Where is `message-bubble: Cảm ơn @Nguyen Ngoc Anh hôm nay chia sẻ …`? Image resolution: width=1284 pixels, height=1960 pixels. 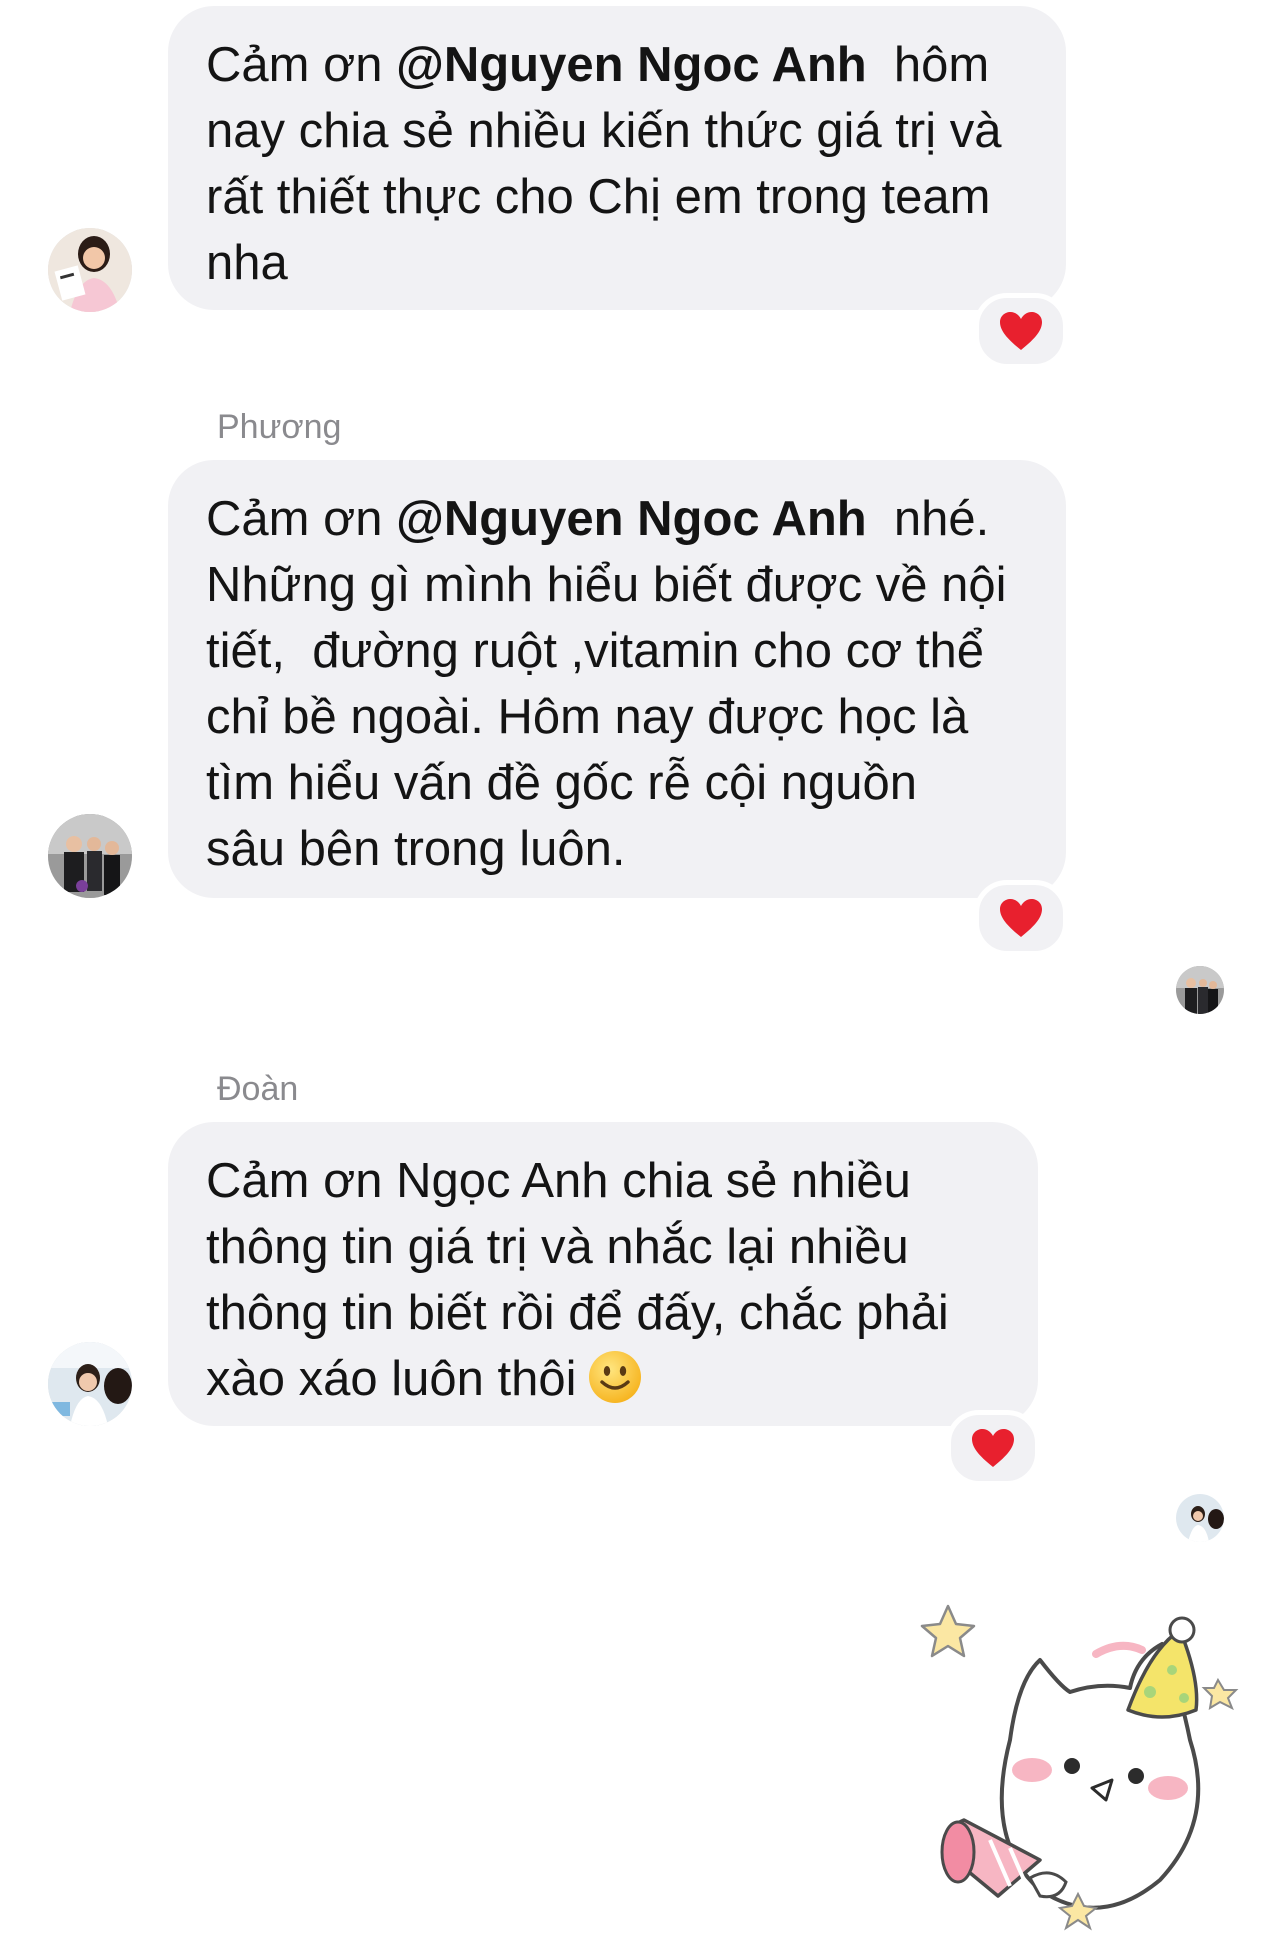
message-bubble: Cảm ơn @Nguyen Ngoc Anh hôm nay chia sẻ … is located at coordinates (617, 158).